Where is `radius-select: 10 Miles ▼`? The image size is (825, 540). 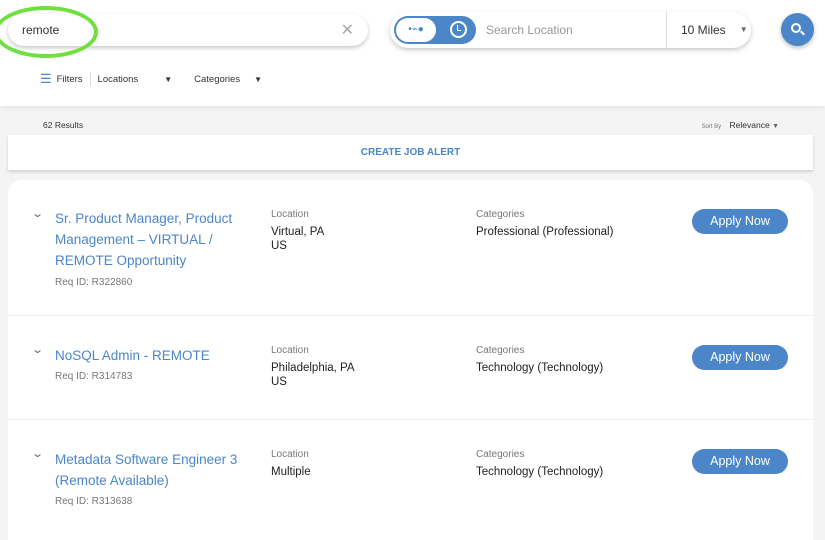
radius-select: 10 Miles ▼ is located at coordinates (707, 30).